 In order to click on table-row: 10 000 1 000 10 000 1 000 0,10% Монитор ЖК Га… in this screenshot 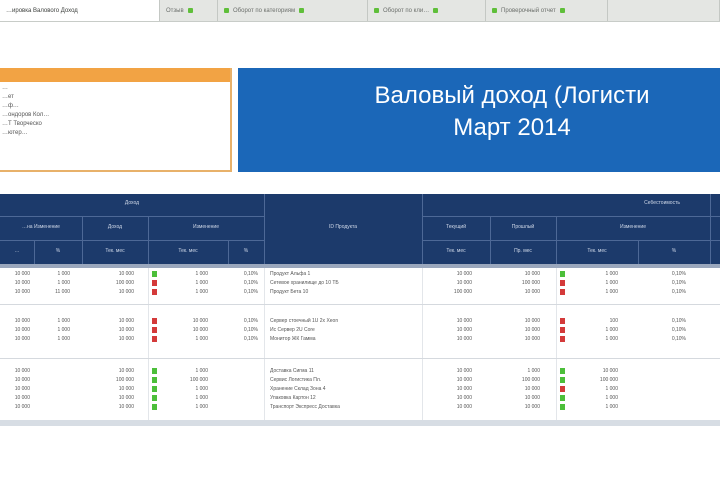, I will do `click(360, 339)`.